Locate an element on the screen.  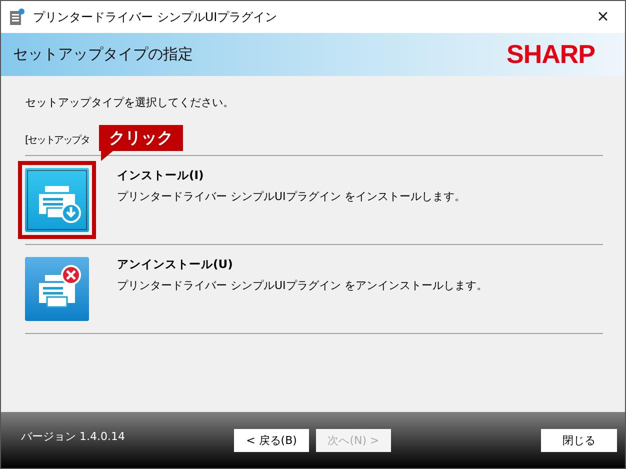
window-title: プリンタードライバー シンプルUIプラグイン is located at coordinates (155, 17).